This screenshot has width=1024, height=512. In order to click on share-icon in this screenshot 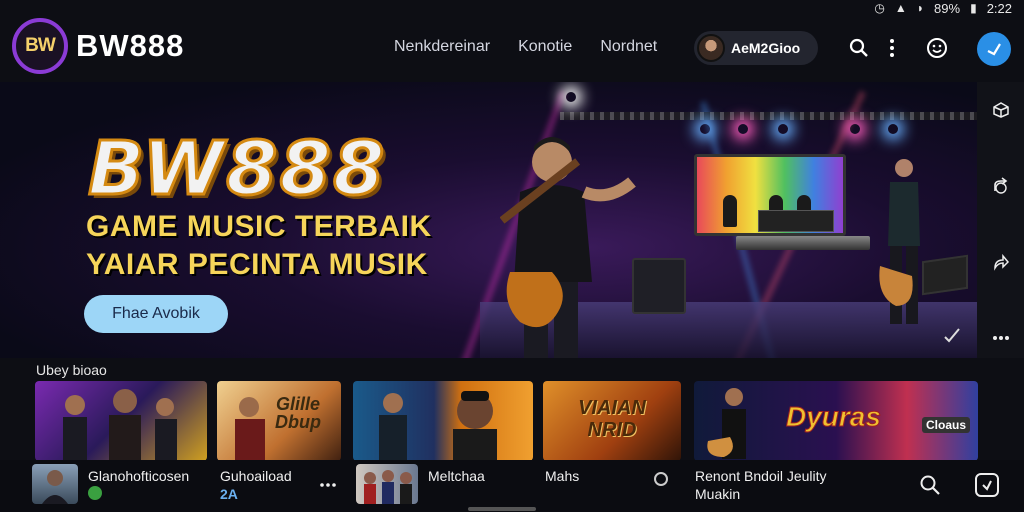, I will do `click(1001, 186)`.